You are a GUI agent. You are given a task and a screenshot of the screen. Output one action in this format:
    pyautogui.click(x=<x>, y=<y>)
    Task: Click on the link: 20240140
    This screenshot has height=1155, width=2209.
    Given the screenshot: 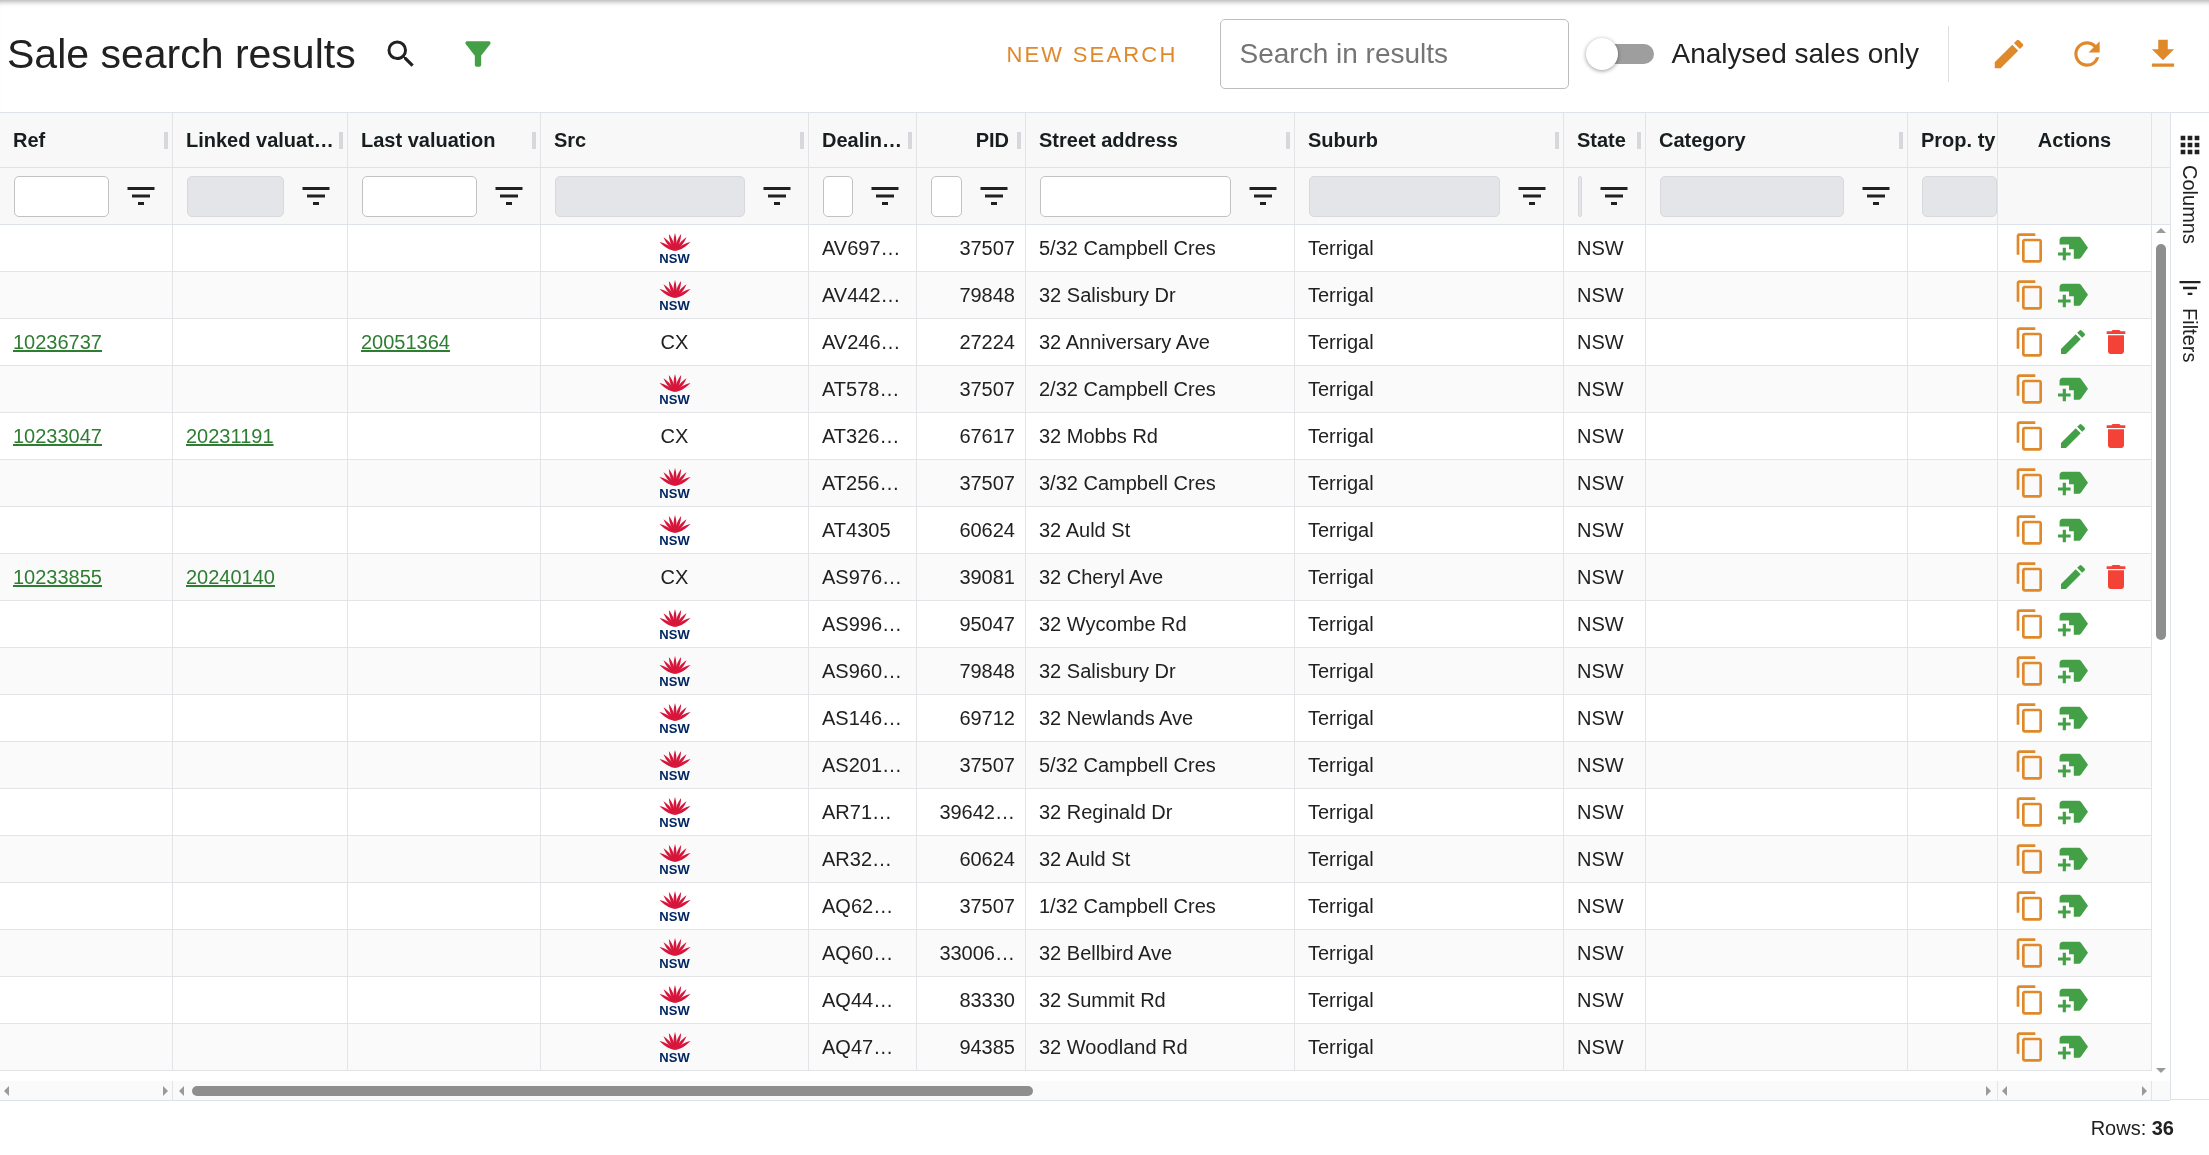 What is the action you would take?
    pyautogui.click(x=230, y=577)
    